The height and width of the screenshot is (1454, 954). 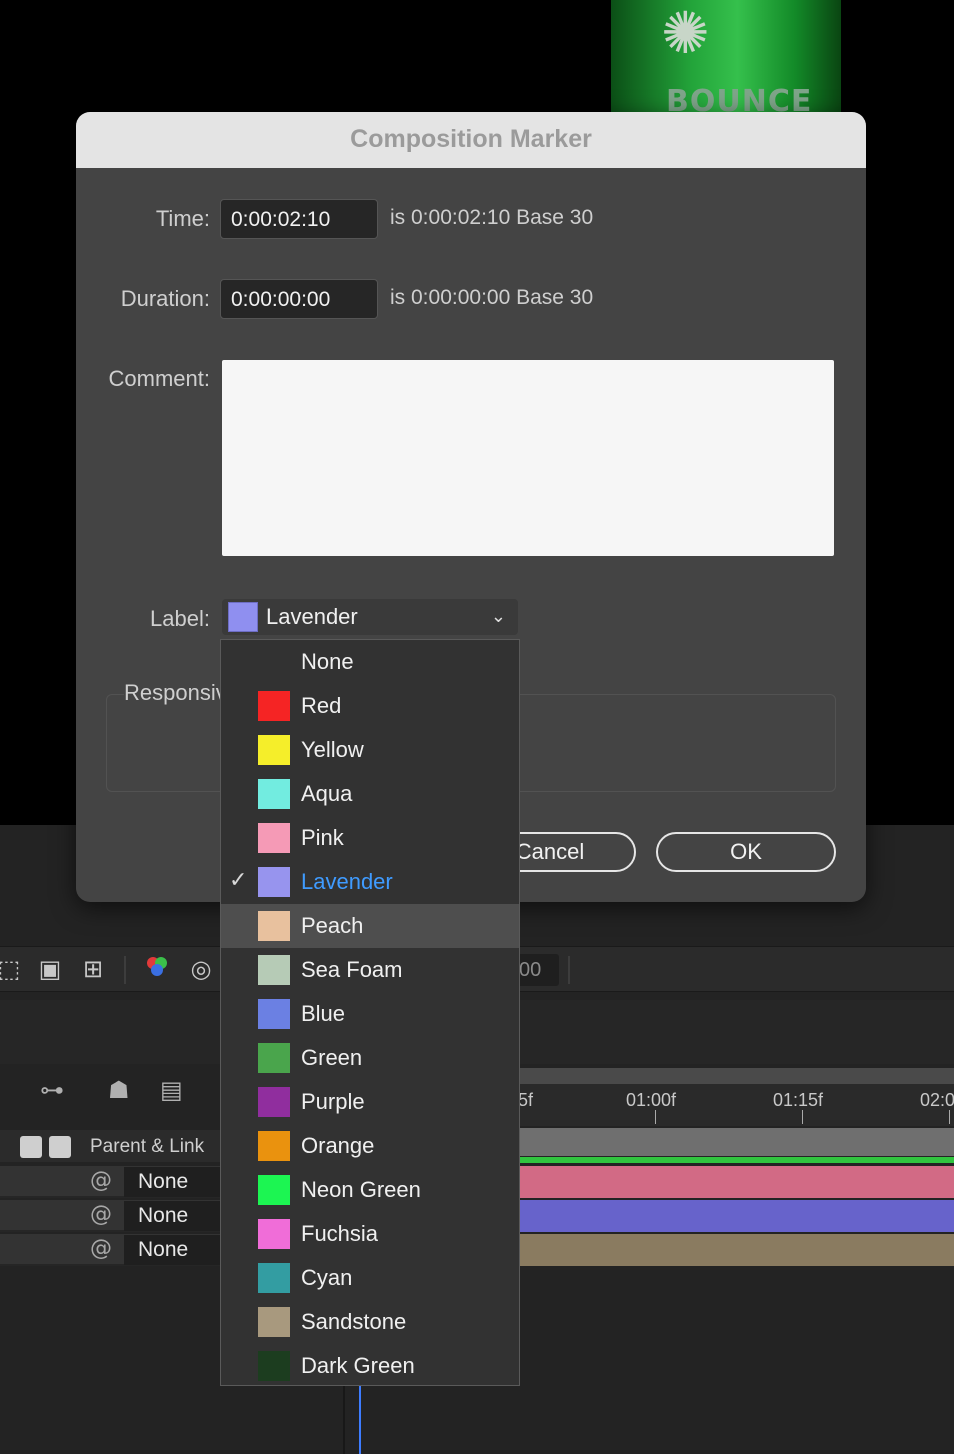 I want to click on label-option-text: Pink, so click(x=322, y=837).